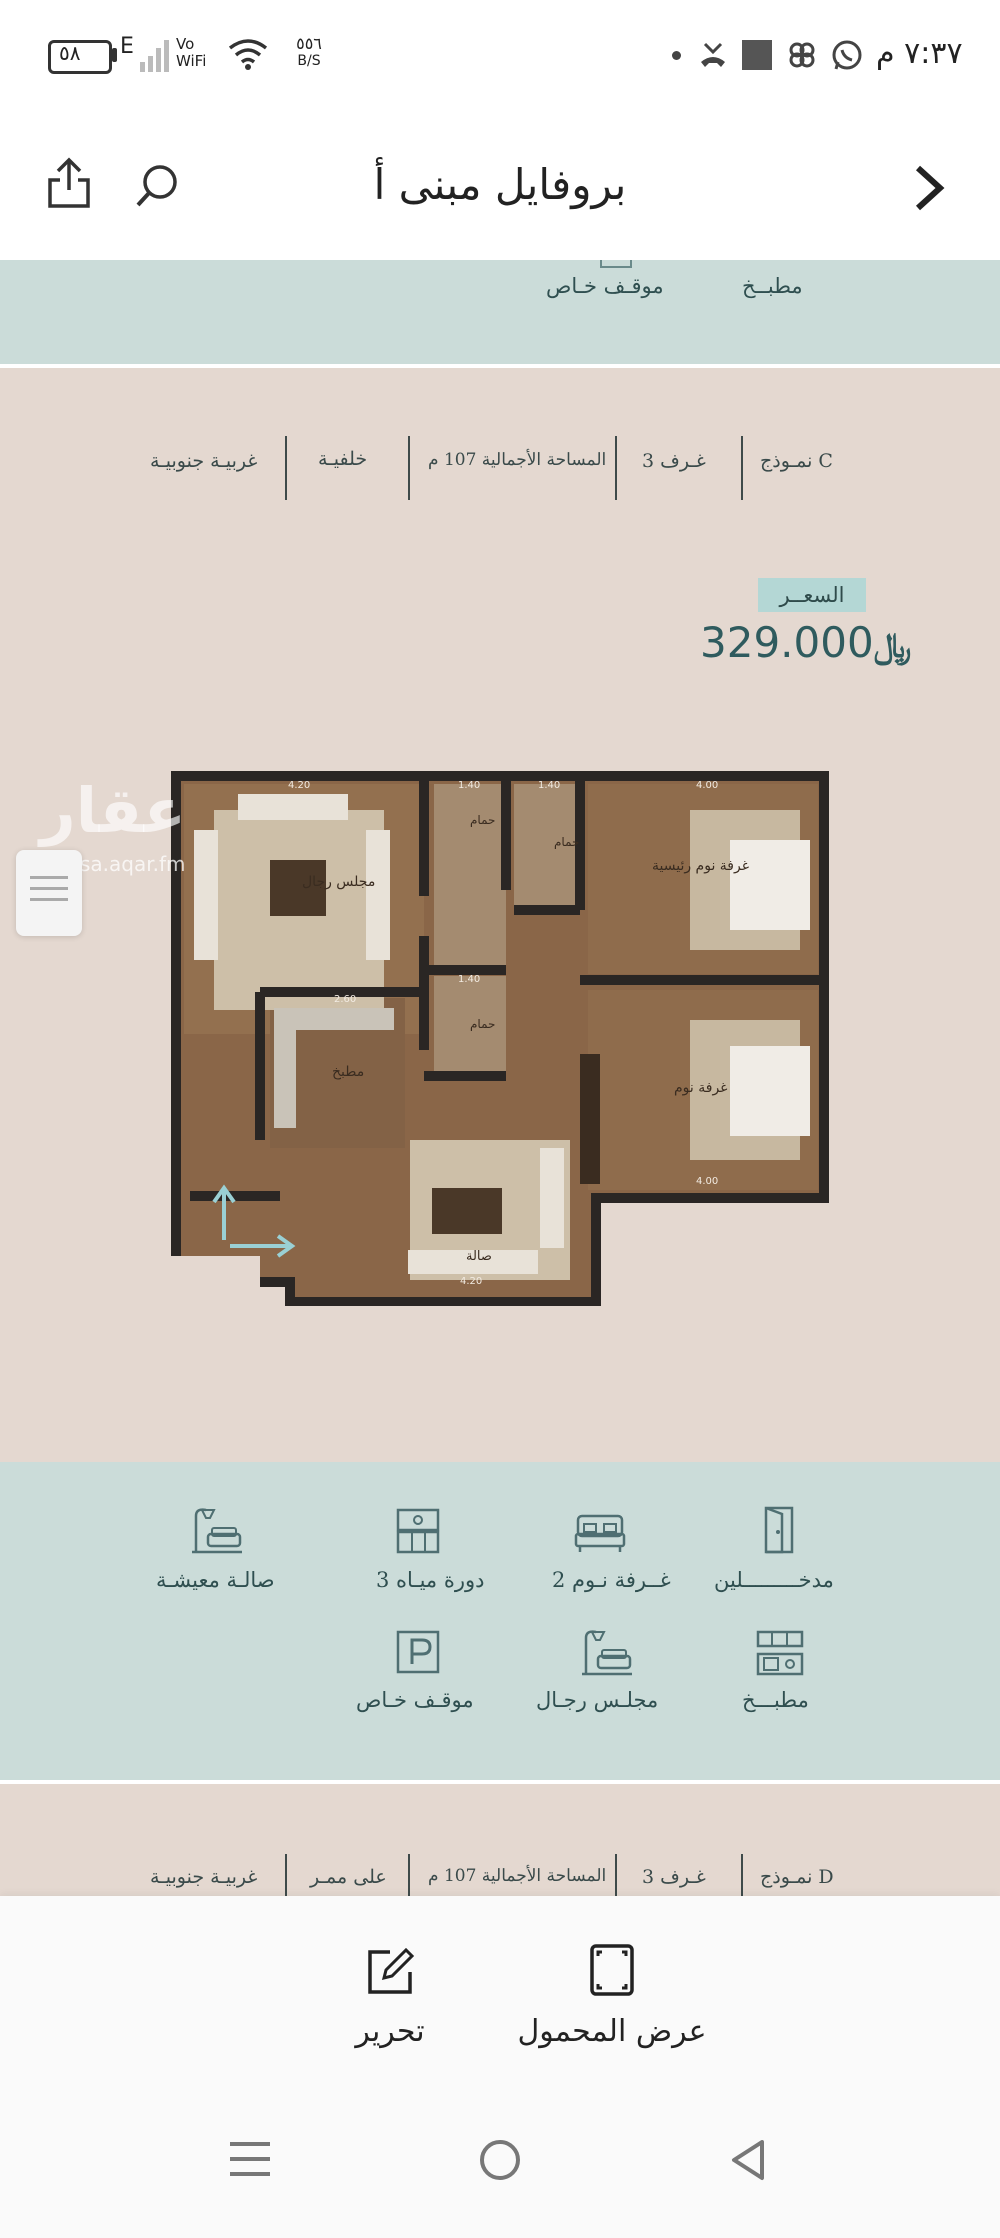 This screenshot has height=2238, width=1000. What do you see at coordinates (796, 461) in the screenshot?
I see `spec-model: نمـوذج C` at bounding box center [796, 461].